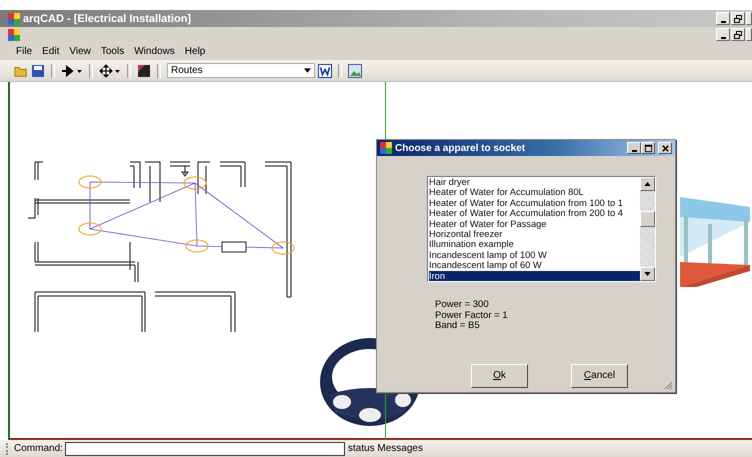  I want to click on list-item: Hair dryer, so click(534, 182).